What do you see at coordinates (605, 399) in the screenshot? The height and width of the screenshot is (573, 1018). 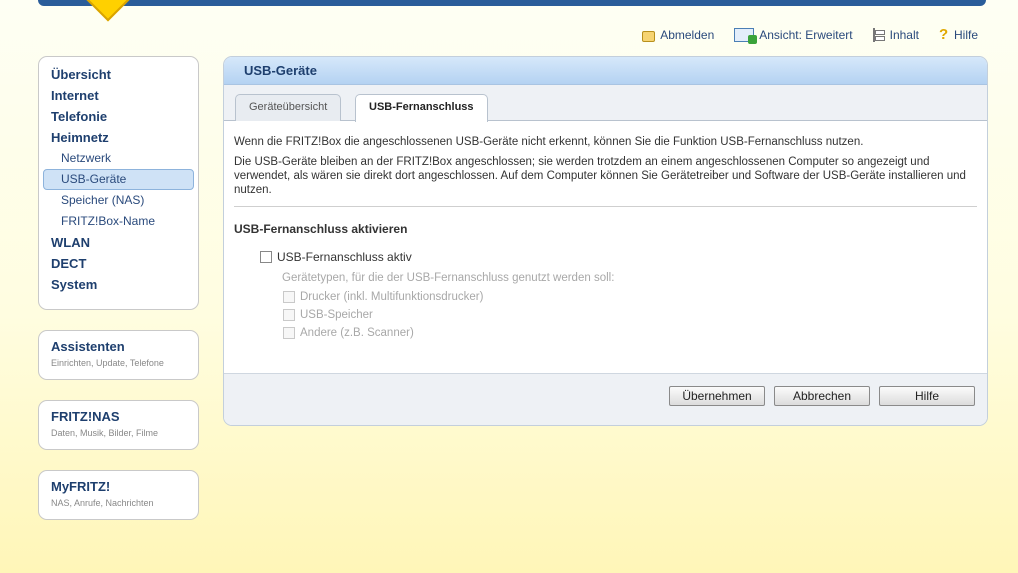 I see `button-bar: Übernehmen Abbrechen Hilfe` at bounding box center [605, 399].